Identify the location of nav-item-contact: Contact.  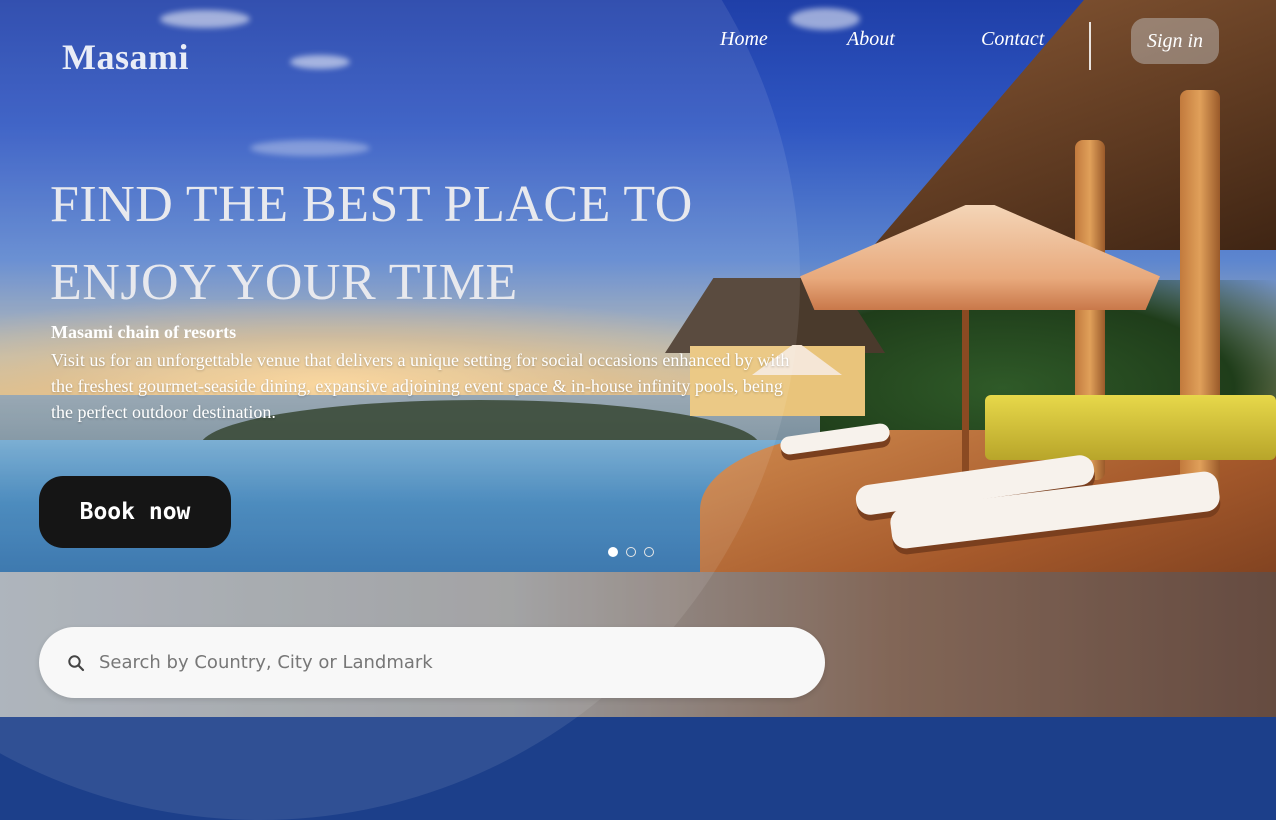
(1012, 39).